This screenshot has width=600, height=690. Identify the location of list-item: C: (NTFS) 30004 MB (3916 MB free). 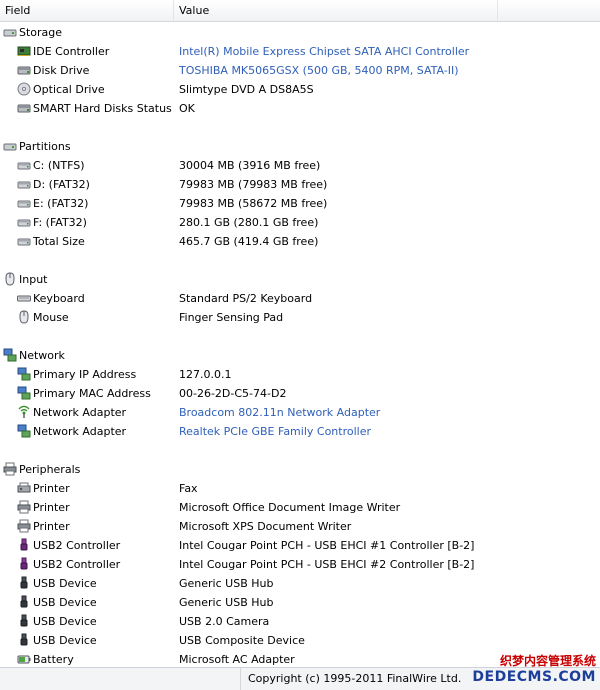
(300, 165).